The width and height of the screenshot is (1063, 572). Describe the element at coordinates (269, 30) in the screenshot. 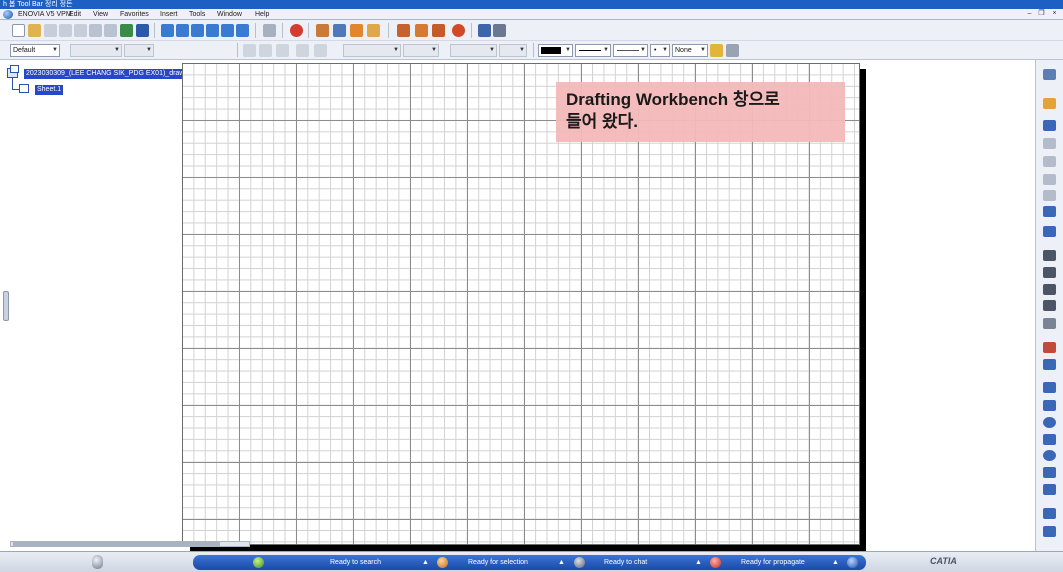

I see `update-icon` at that location.